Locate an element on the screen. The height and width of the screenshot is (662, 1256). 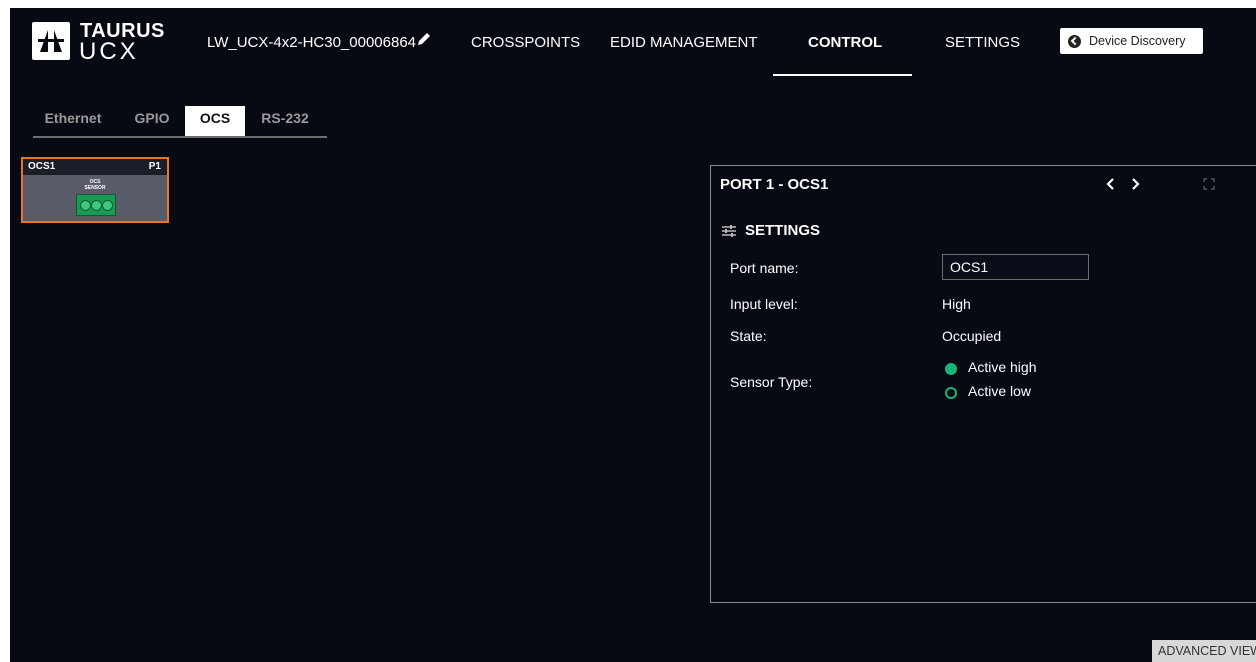
device-discovery-button: Device Discovery is located at coordinates (1131, 41).